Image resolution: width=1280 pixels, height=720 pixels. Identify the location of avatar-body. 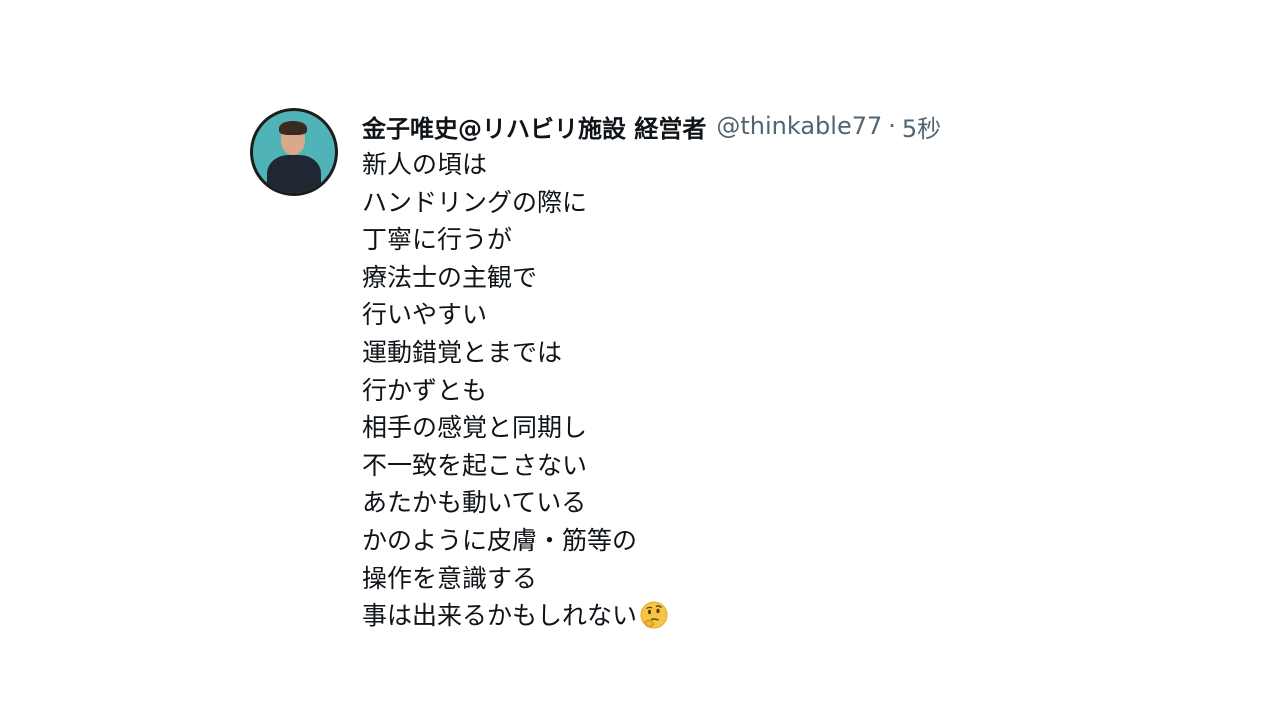
(294, 174).